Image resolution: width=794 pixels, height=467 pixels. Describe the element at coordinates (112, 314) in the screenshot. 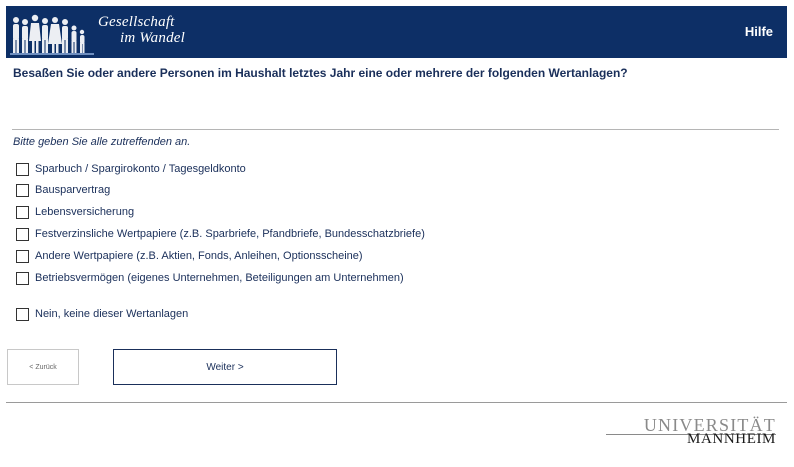

I see `option-label: Nein, keine dieser Wertanlagen` at that location.